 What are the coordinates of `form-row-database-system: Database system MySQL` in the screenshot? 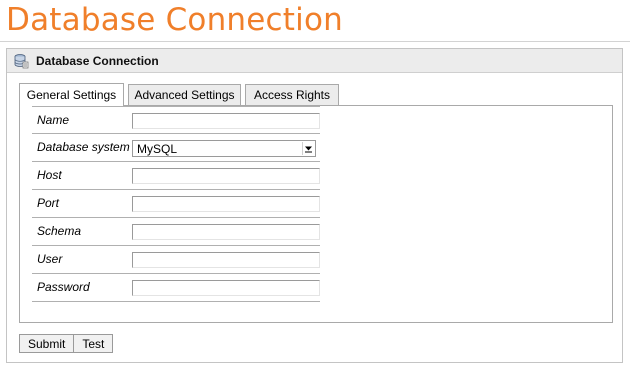 It's located at (176, 148).